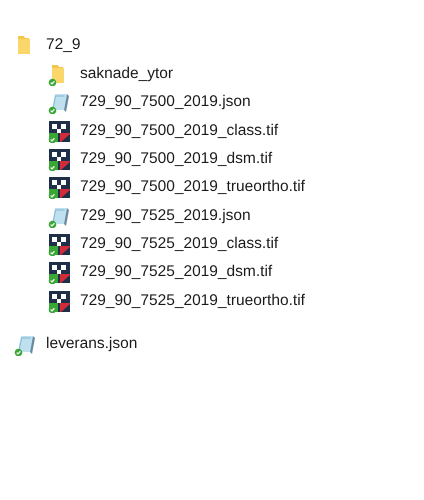 This screenshot has height=500, width=424. What do you see at coordinates (92, 343) in the screenshot?
I see `file-name: leverans.json` at bounding box center [92, 343].